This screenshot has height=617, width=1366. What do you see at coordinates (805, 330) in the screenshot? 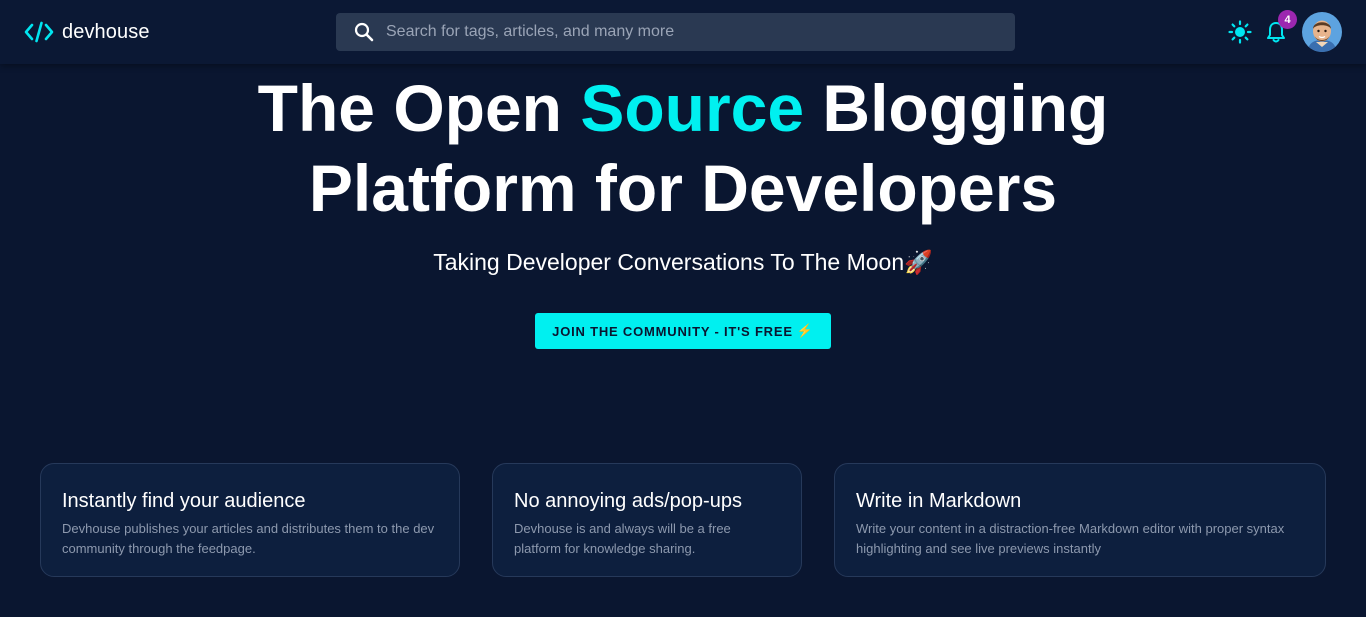
I see `lightning-icon: ⚡` at bounding box center [805, 330].